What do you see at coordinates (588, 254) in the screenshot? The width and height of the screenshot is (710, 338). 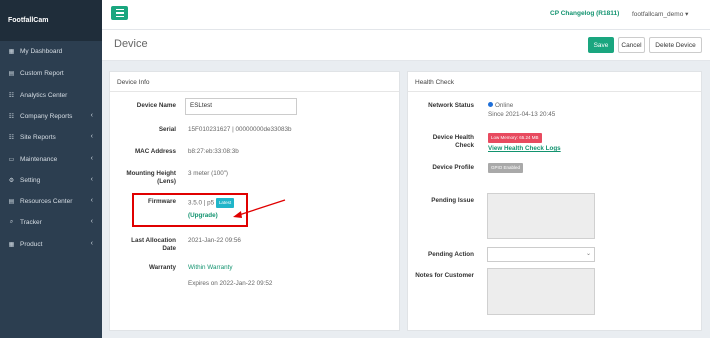 I see `chevron-down-icon: ⌄` at bounding box center [588, 254].